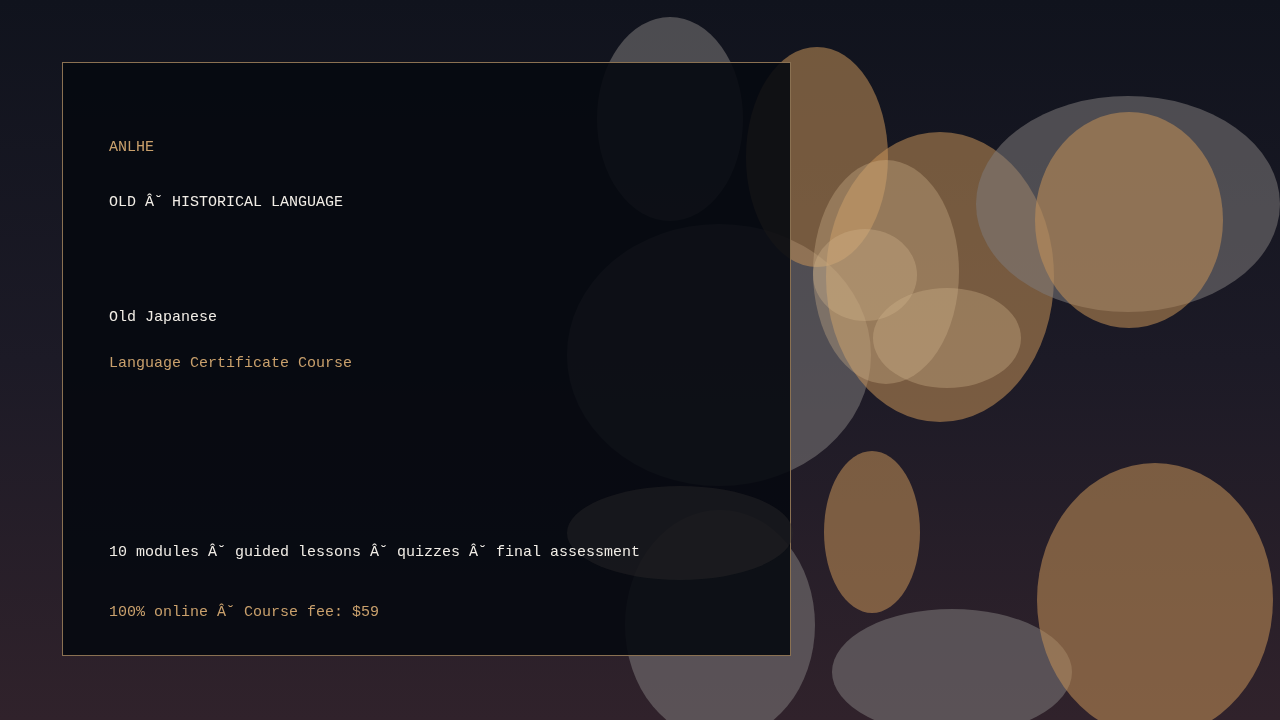 Image resolution: width=1280 pixels, height=720 pixels. I want to click on category-label: OLD Â˘ HISTORICAL LANGUAGE, so click(226, 203).